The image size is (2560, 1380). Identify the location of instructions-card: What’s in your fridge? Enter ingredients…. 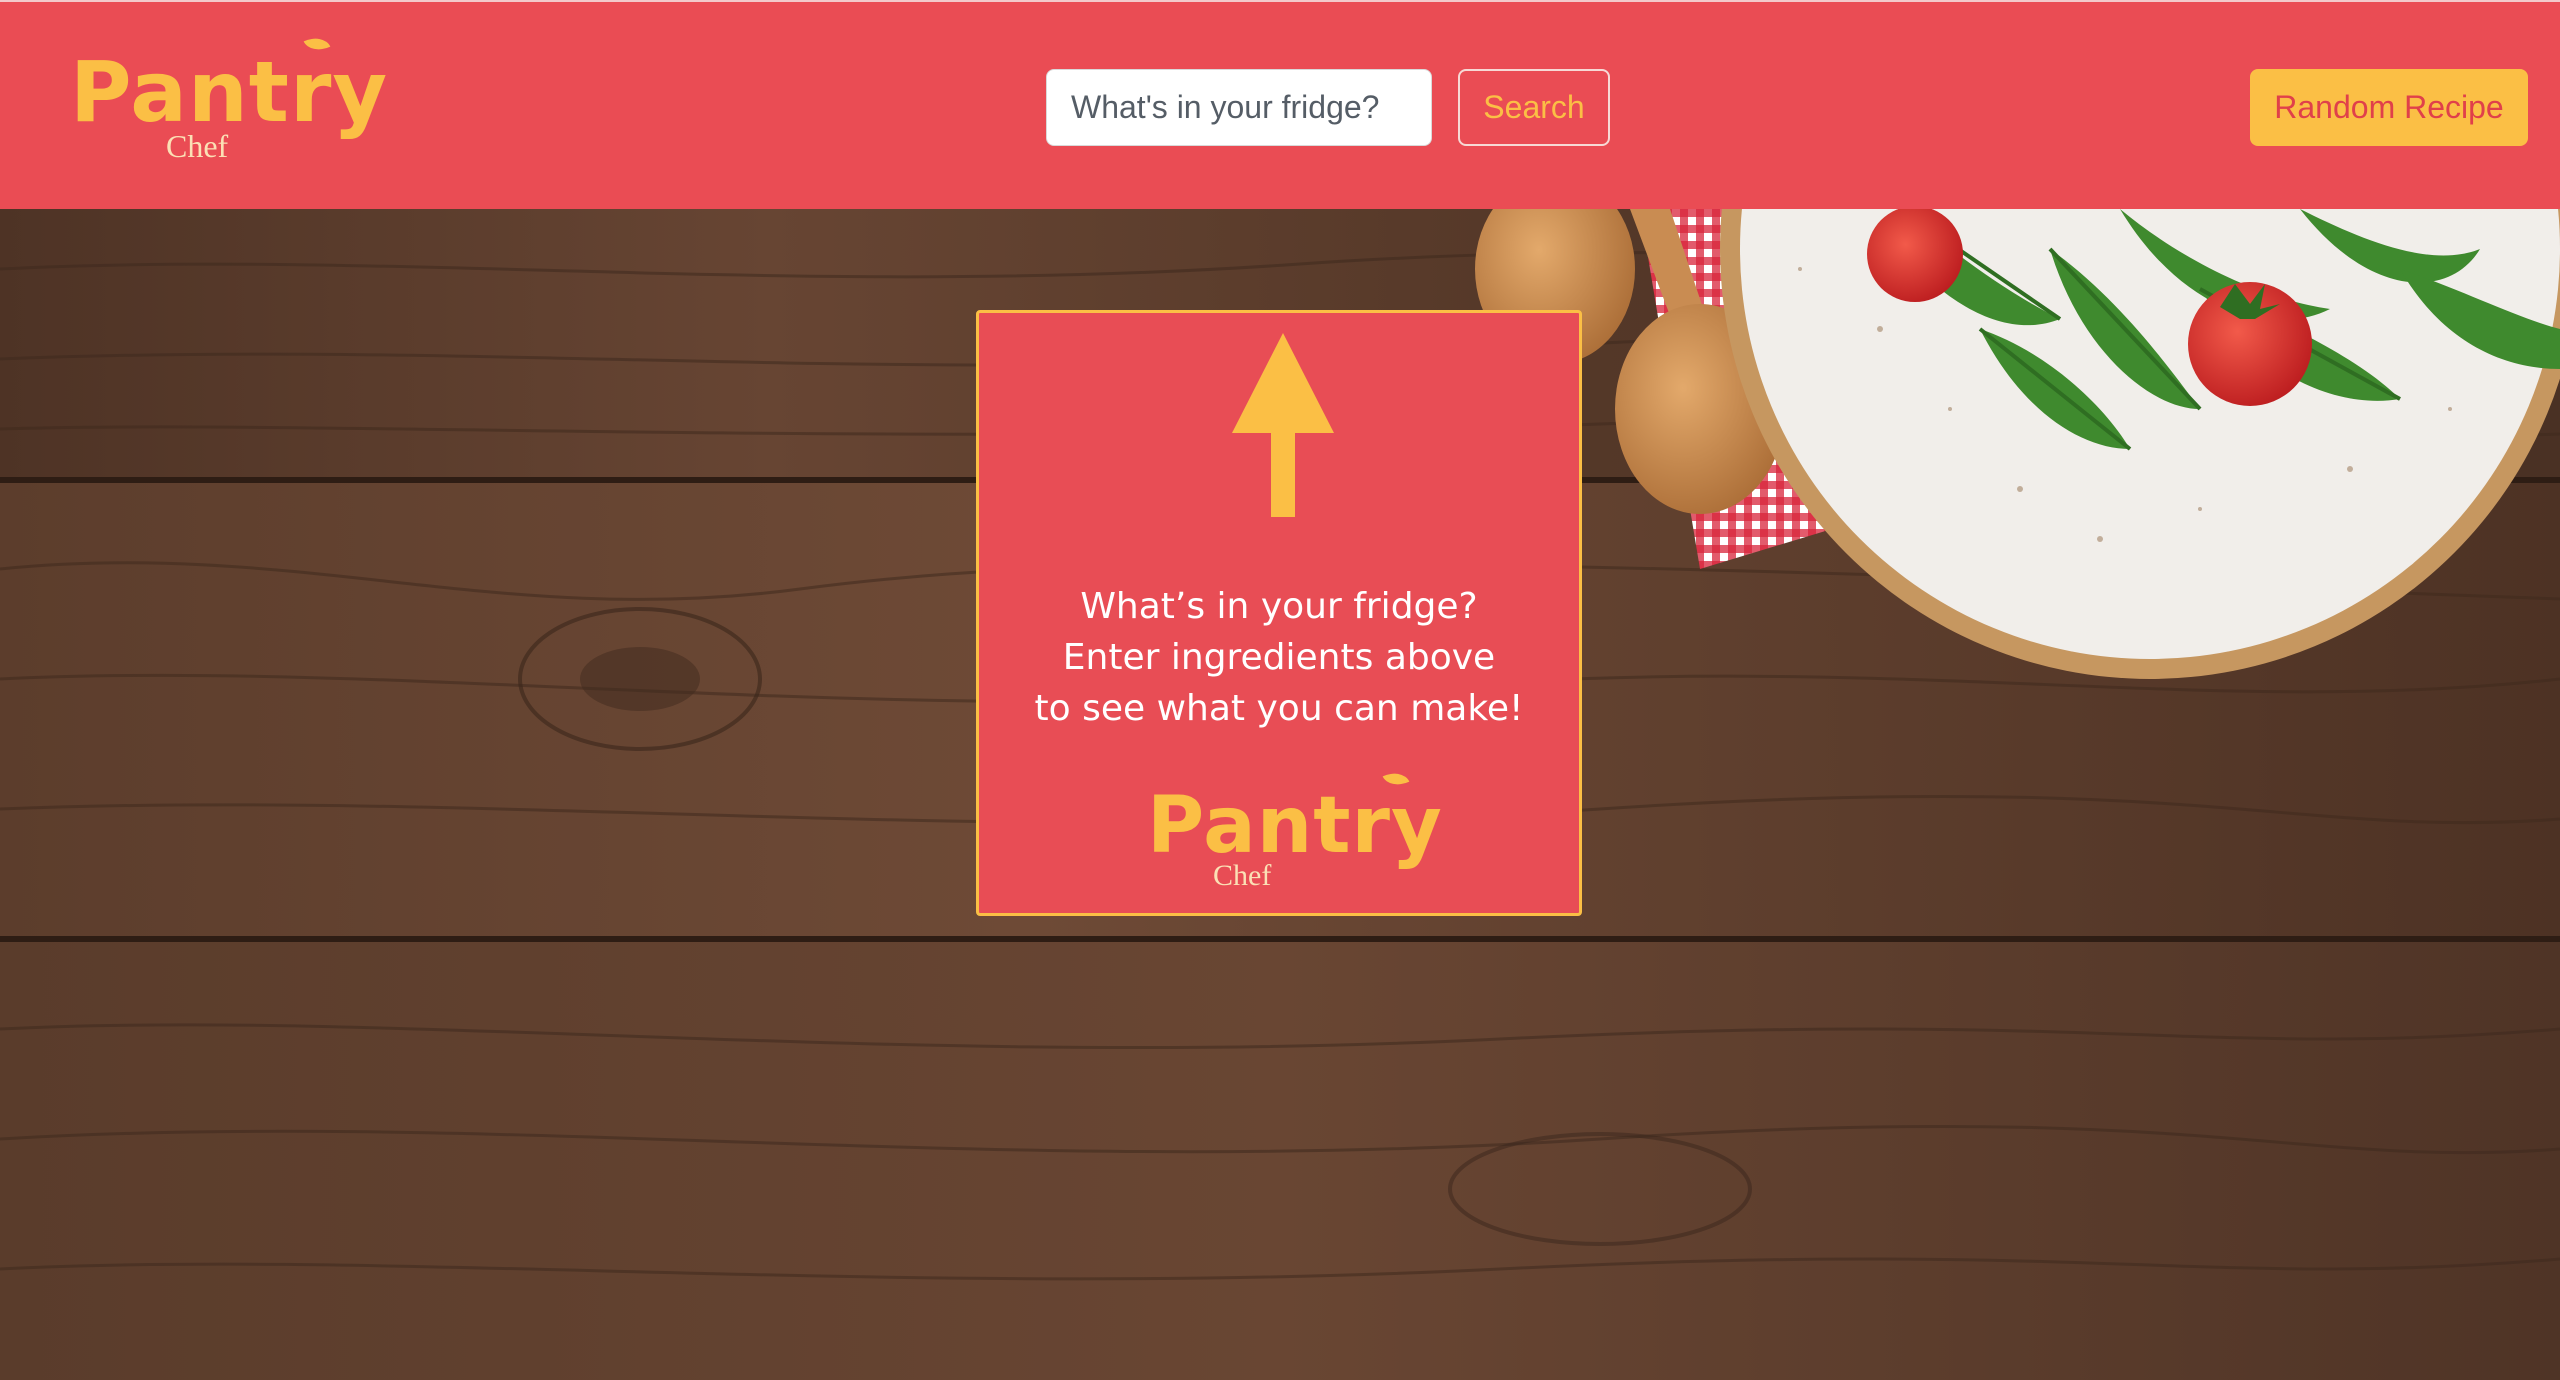
(1279, 613).